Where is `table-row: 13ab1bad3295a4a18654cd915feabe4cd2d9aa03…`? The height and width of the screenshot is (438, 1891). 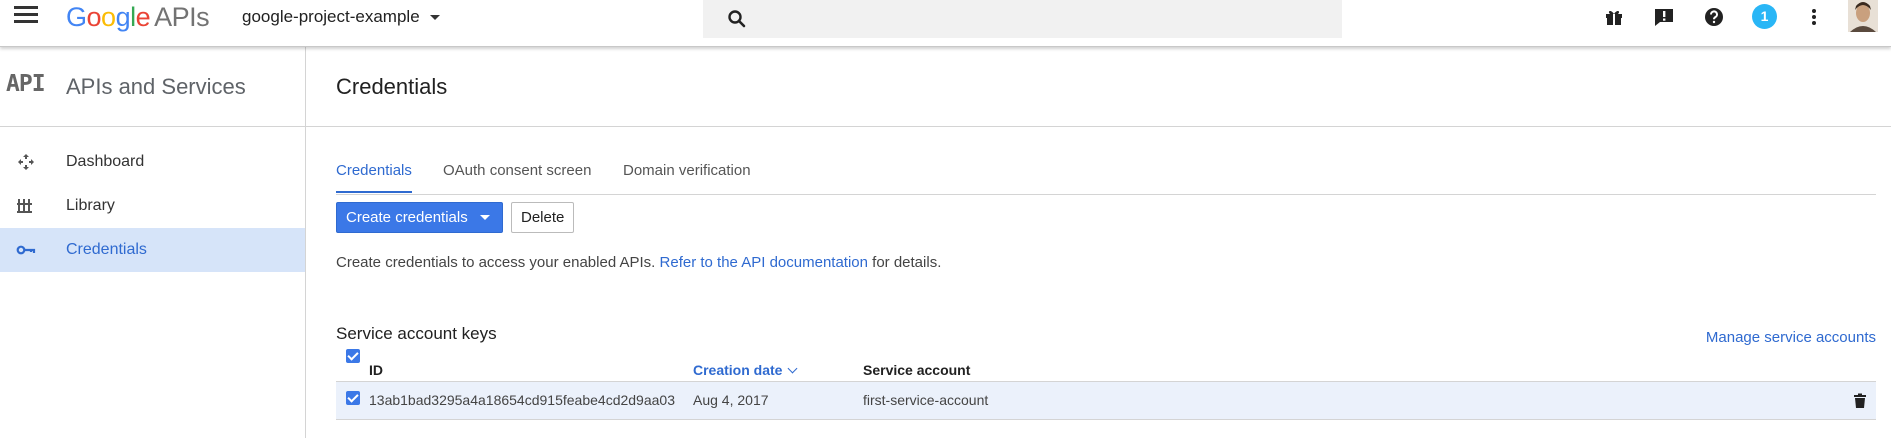 table-row: 13ab1bad3295a4a18654cd915feabe4cd2d9aa03… is located at coordinates (1106, 401).